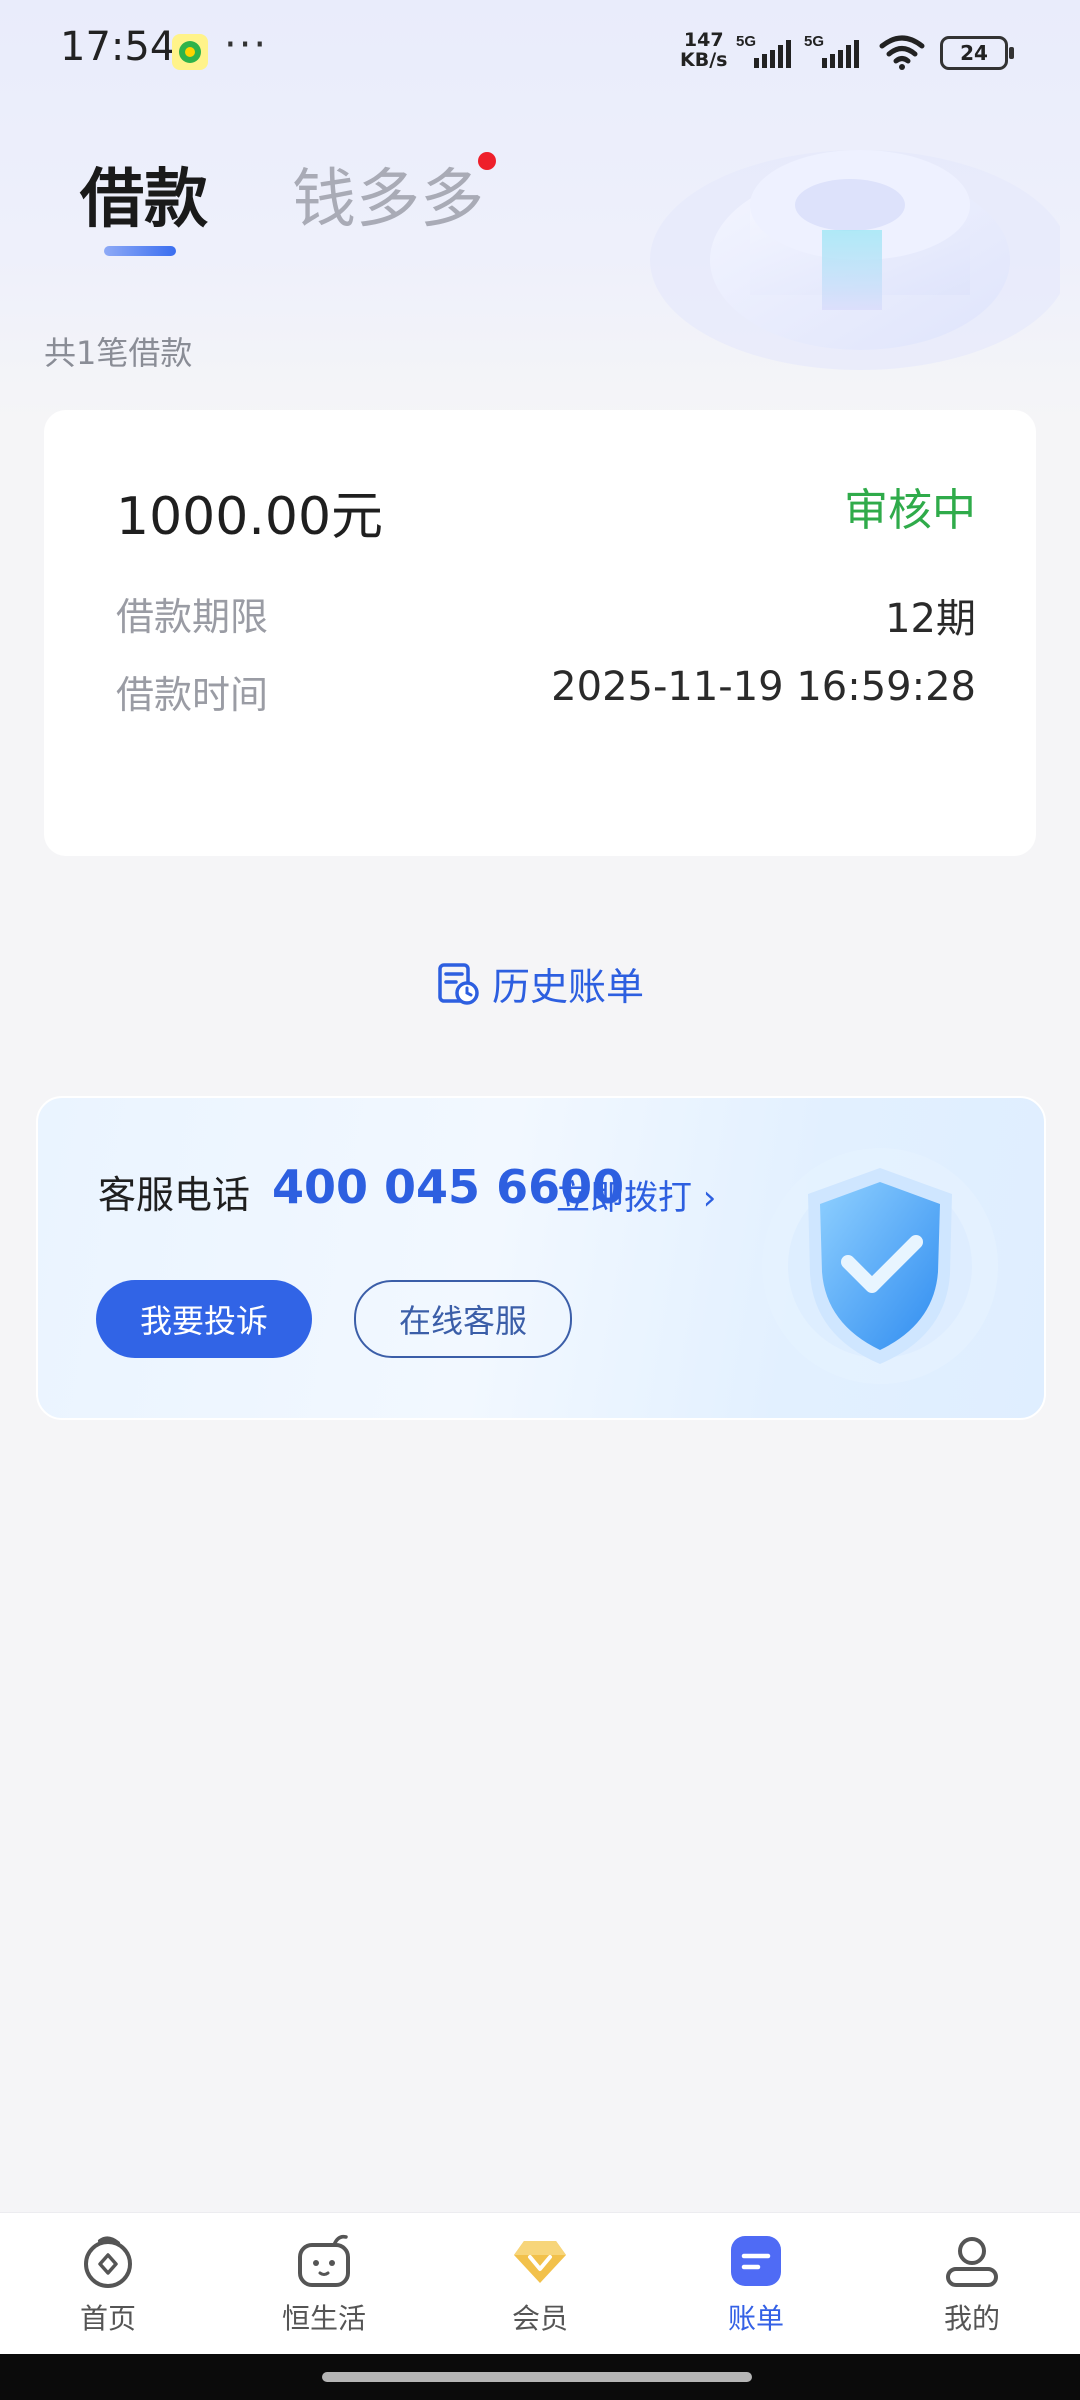 This screenshot has width=1080, height=2400. I want to click on nav-vip: 会员, so click(540, 2284).